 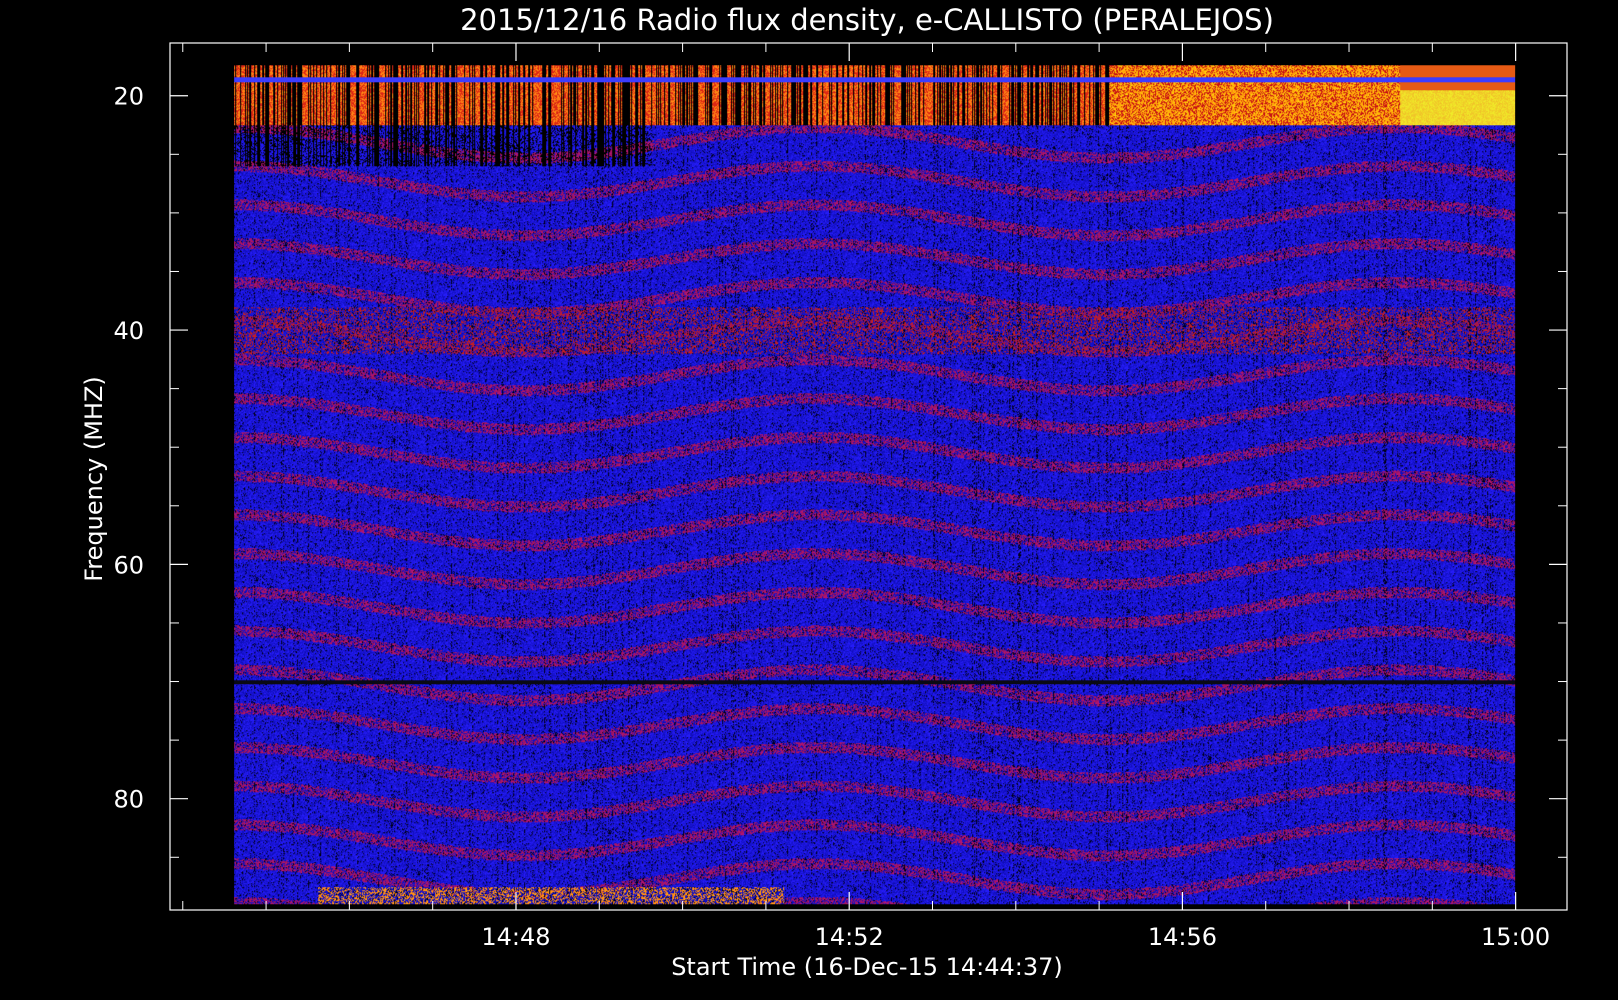 What do you see at coordinates (1515, 937) in the screenshot?
I see `x-tick-label: 15:00` at bounding box center [1515, 937].